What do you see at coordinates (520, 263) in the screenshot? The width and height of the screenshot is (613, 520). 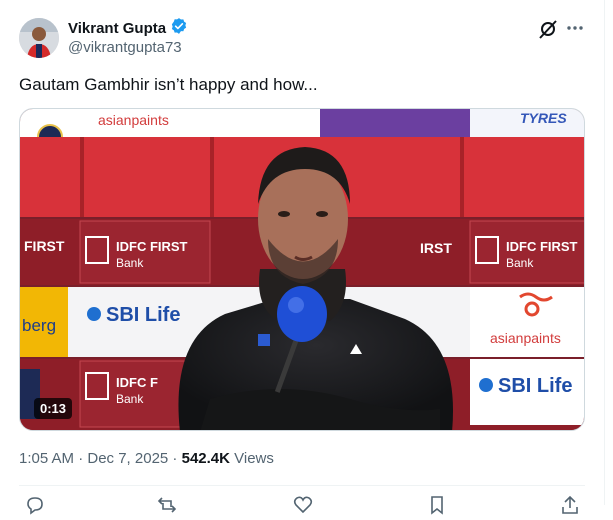 I see `backdrop-bank-2: Bank` at bounding box center [520, 263].